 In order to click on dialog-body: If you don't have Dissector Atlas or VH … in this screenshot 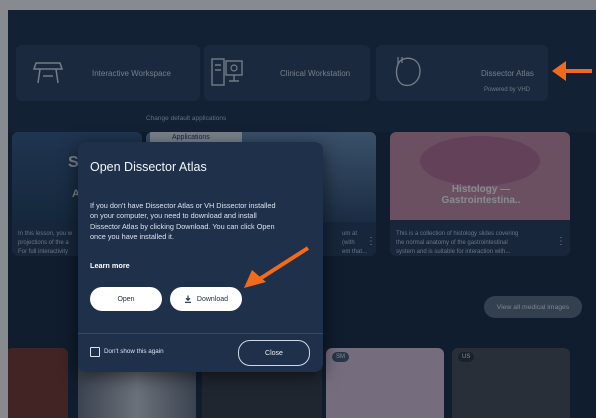, I will do `click(202, 222)`.